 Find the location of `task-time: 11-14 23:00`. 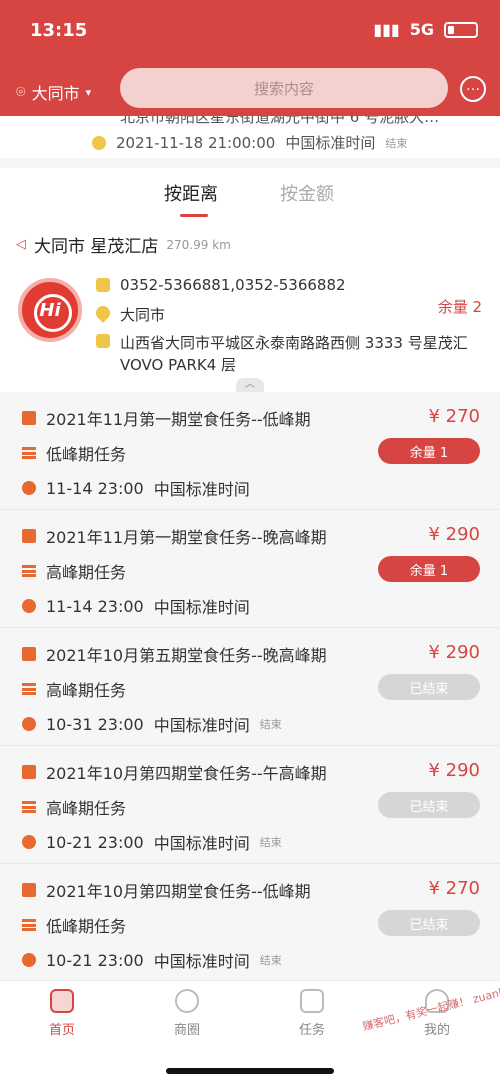

task-time: 11-14 23:00 is located at coordinates (95, 488).